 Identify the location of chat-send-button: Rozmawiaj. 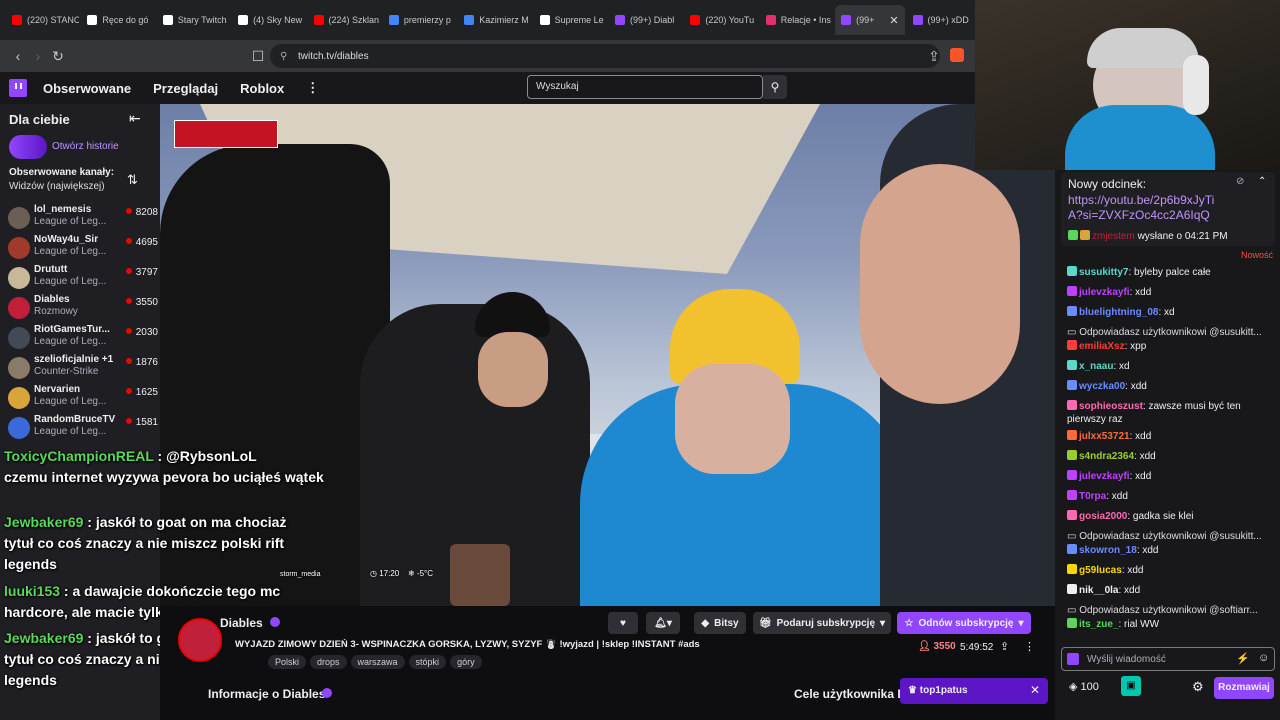
(1244, 688).